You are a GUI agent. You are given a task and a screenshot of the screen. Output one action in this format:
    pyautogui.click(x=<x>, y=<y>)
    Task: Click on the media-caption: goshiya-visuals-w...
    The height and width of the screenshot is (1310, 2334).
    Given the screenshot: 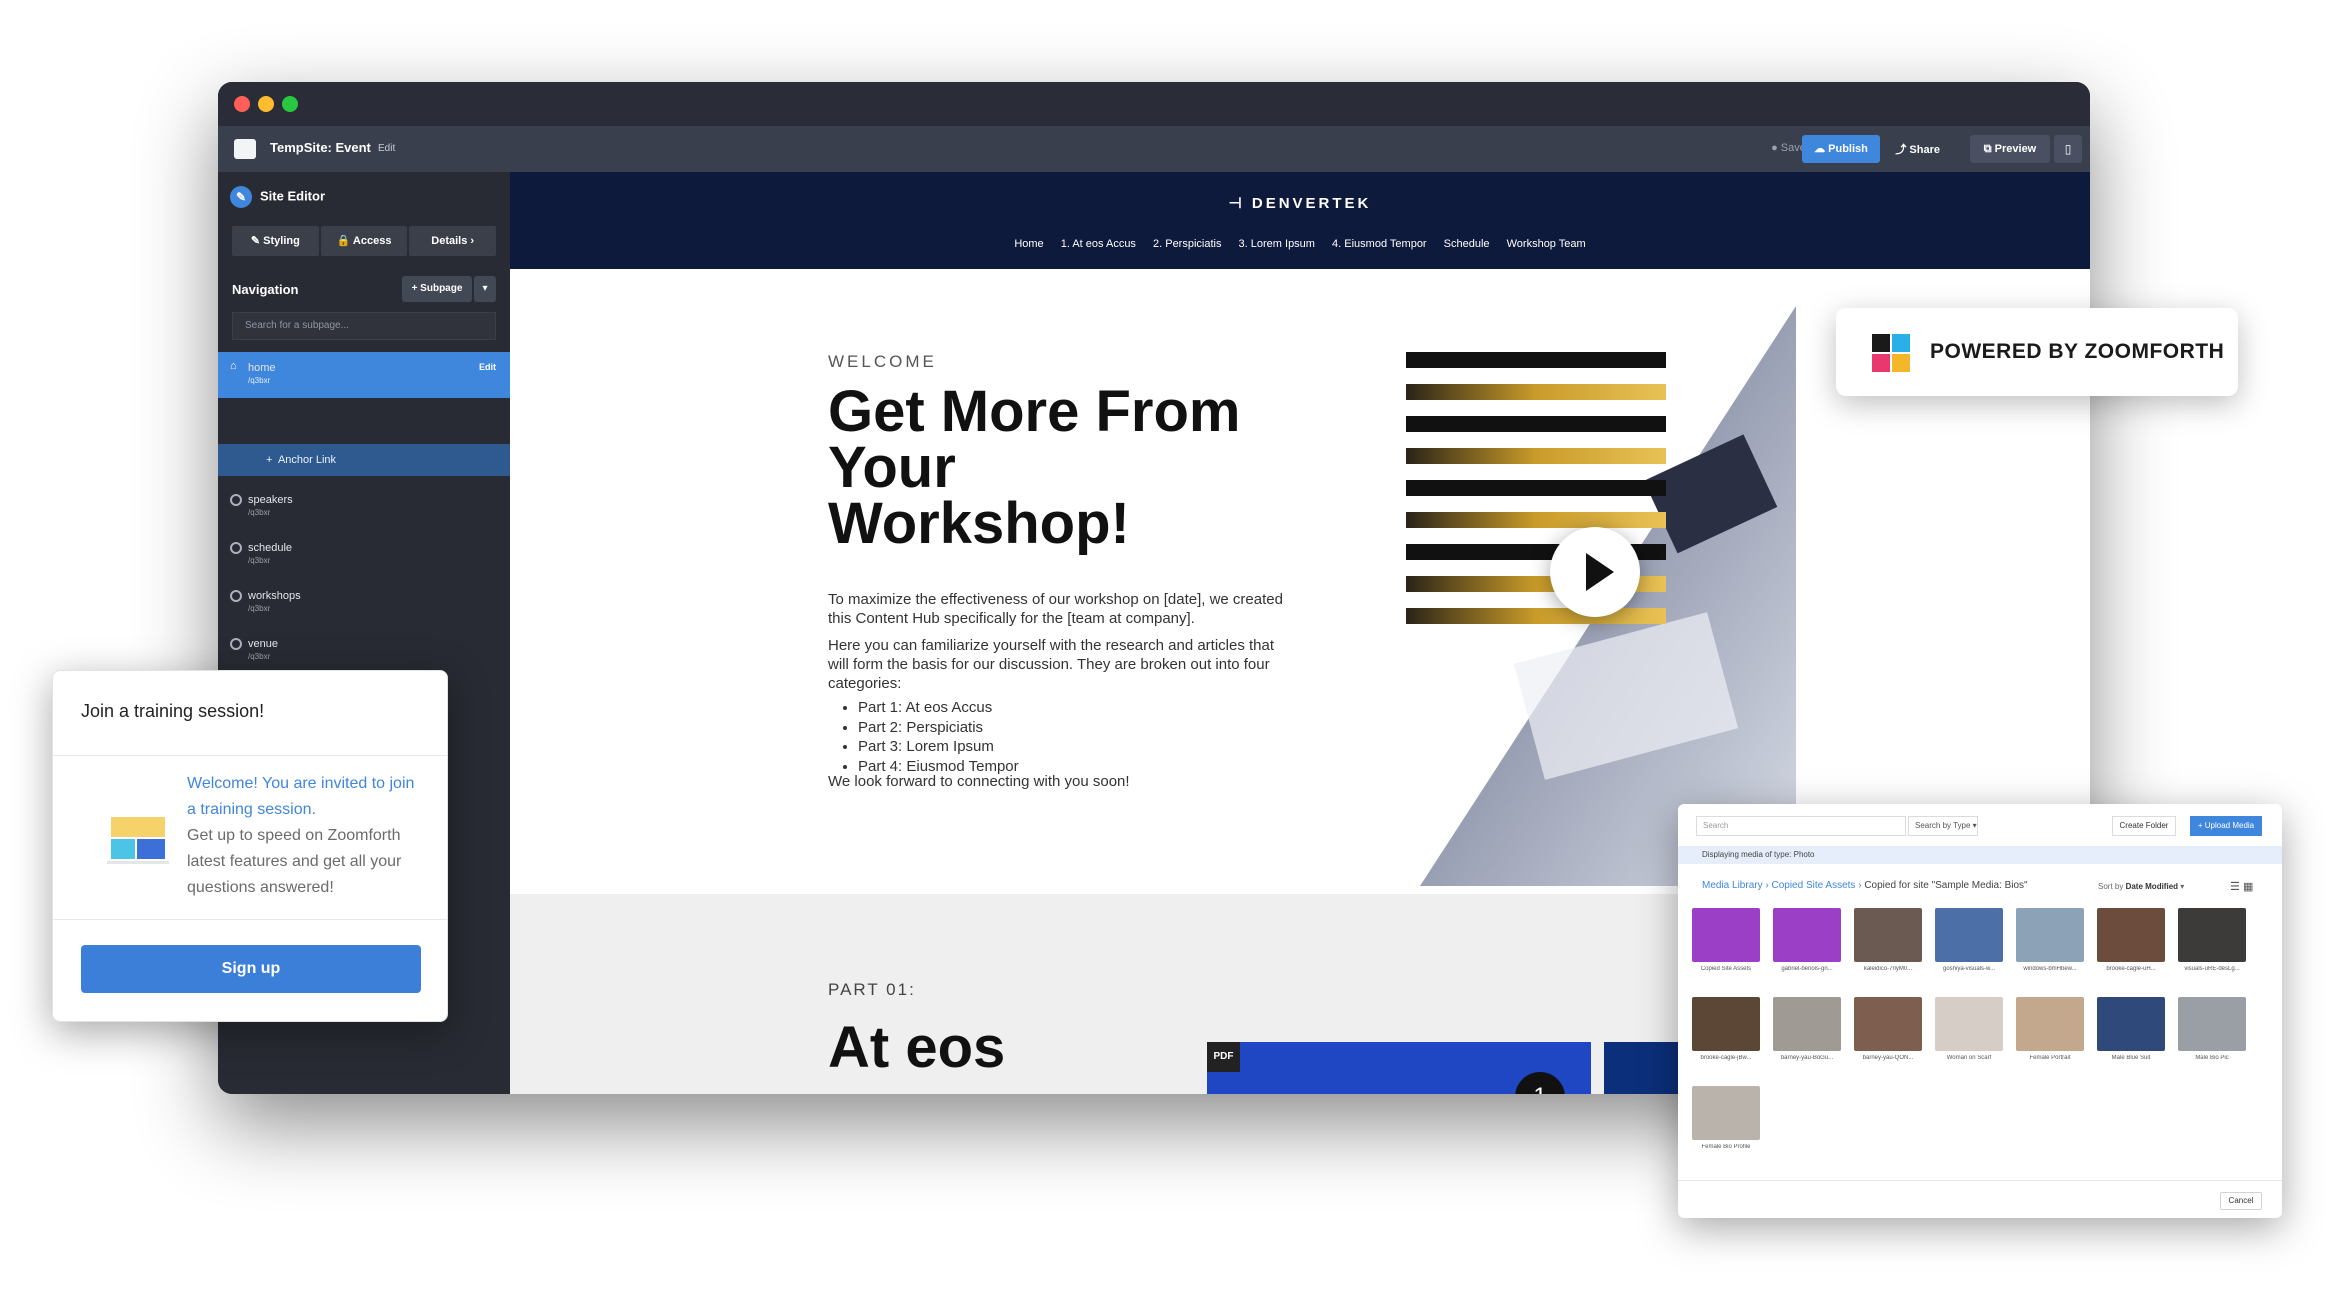 What is the action you would take?
    pyautogui.click(x=1969, y=969)
    